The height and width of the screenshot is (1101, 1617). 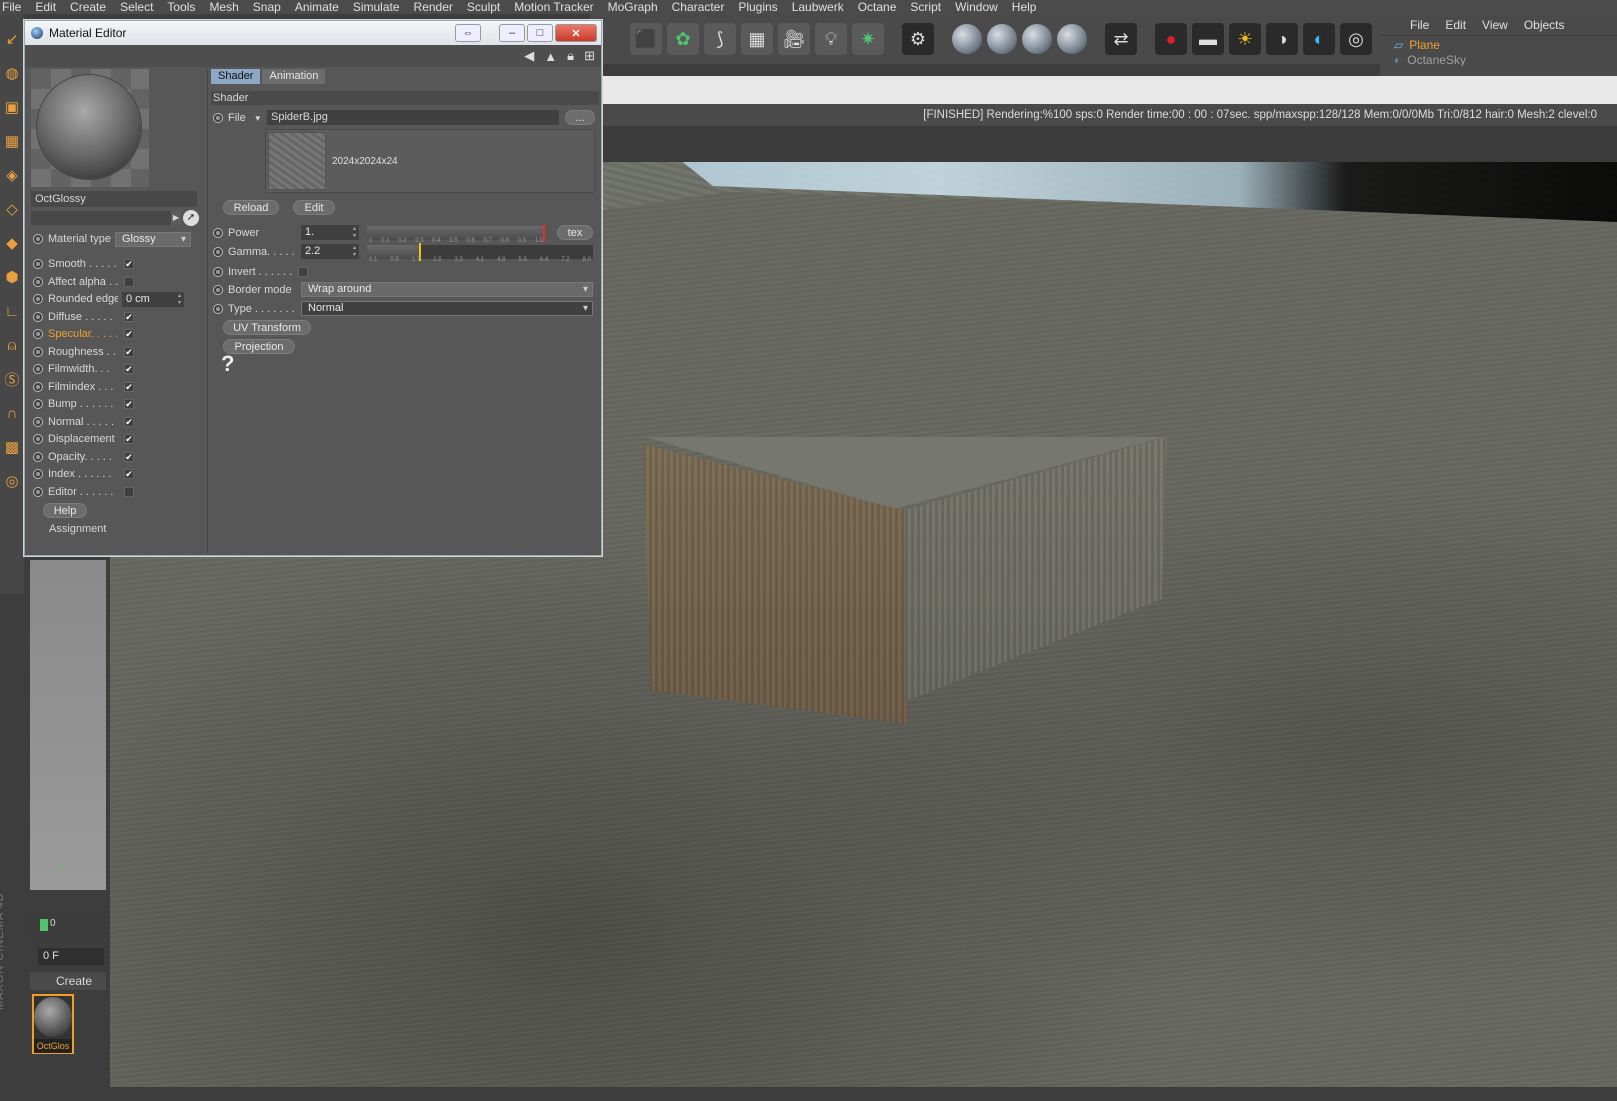 I want to click on tex-button: tex, so click(x=575, y=232).